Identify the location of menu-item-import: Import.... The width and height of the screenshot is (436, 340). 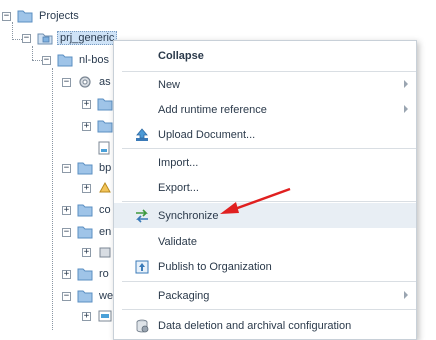
(265, 162).